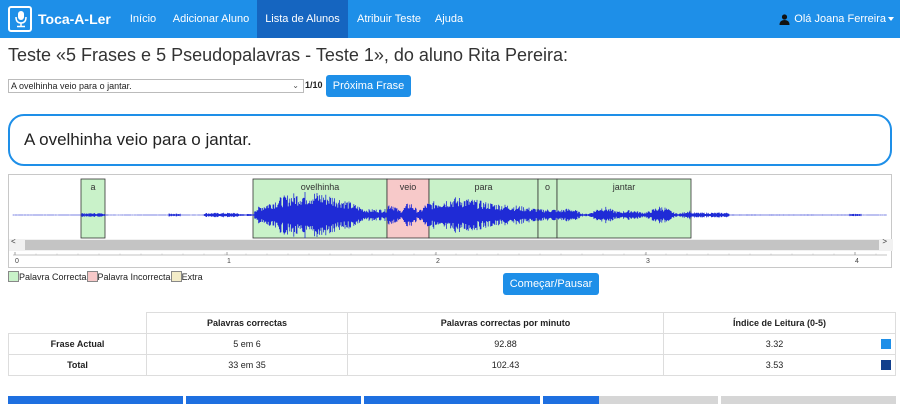  I want to click on microphone-book-icon, so click(20, 19).